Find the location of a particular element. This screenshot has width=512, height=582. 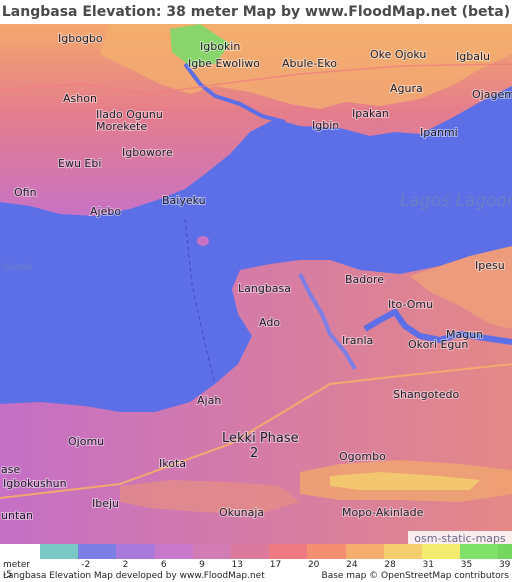

place-label: Ibeju is located at coordinates (105, 503).